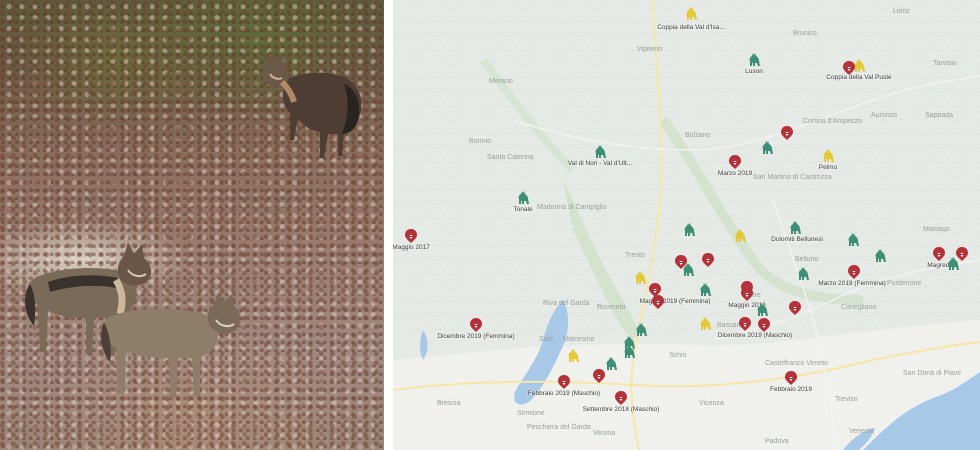  Describe the element at coordinates (735, 173) in the screenshot. I see `marker-label: Marzo 2019` at that location.